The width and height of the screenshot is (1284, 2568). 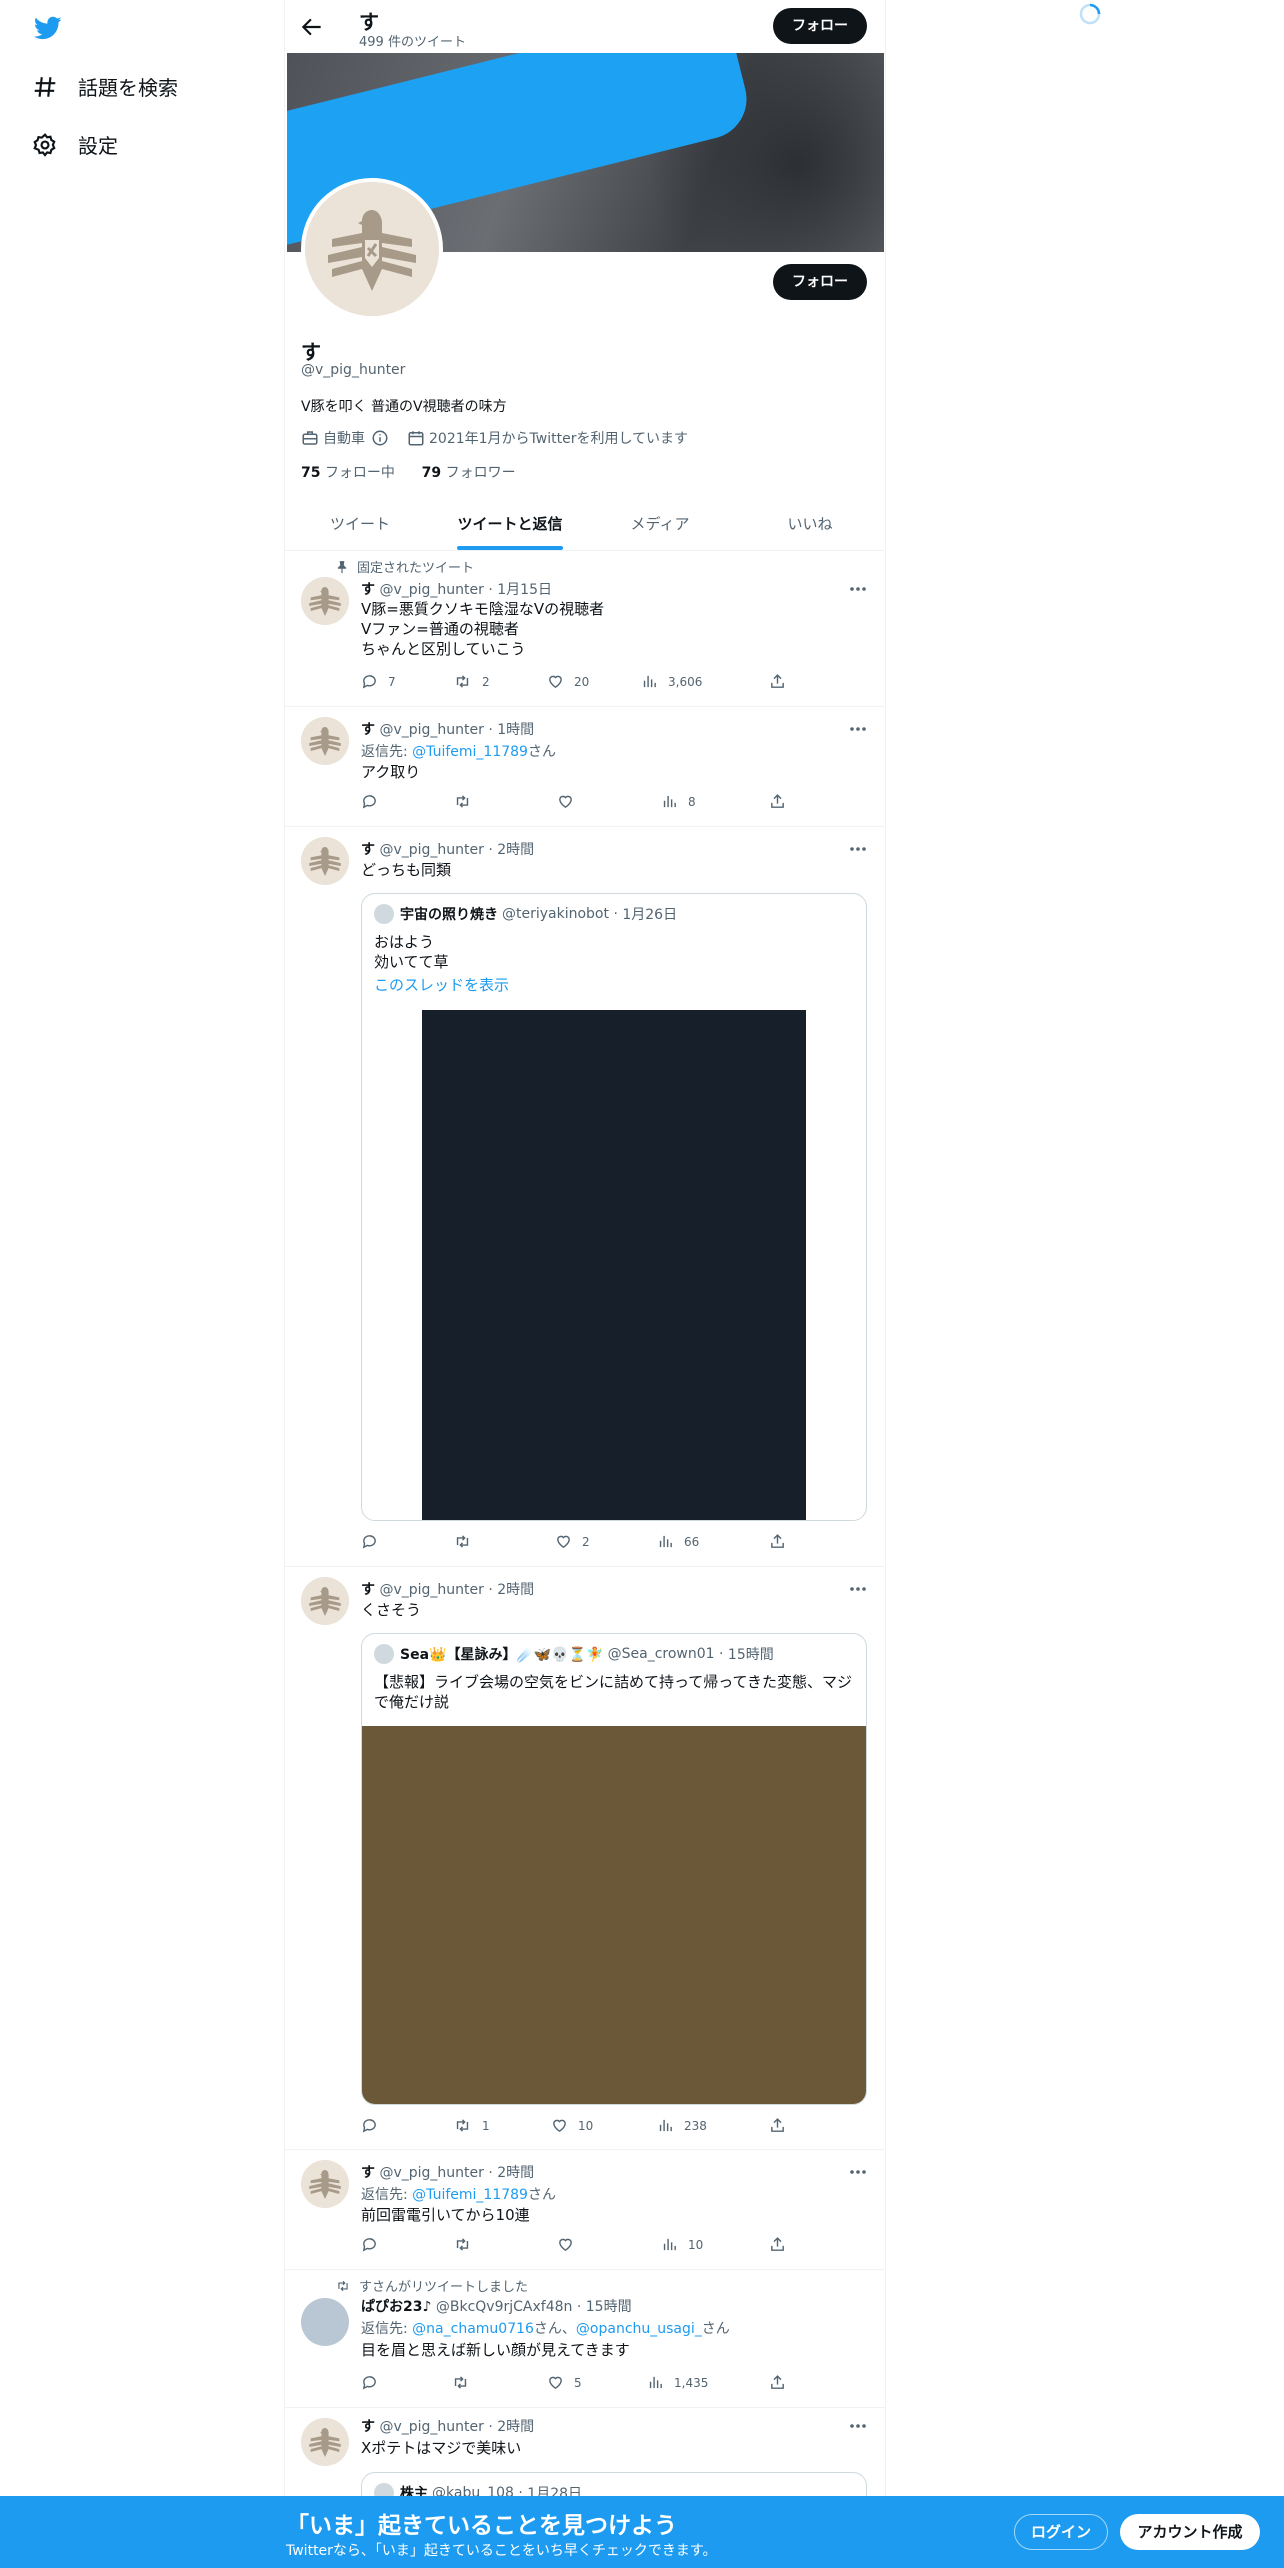 I want to click on create-account-button: アカウント作成, so click(x=1190, y=2532).